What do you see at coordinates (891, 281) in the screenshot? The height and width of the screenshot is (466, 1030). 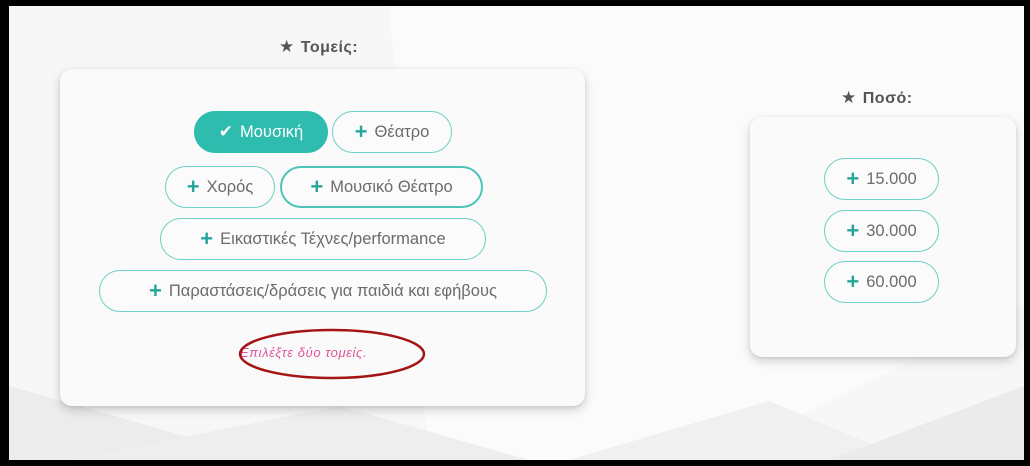 I see `amount-option-label: 60.000` at bounding box center [891, 281].